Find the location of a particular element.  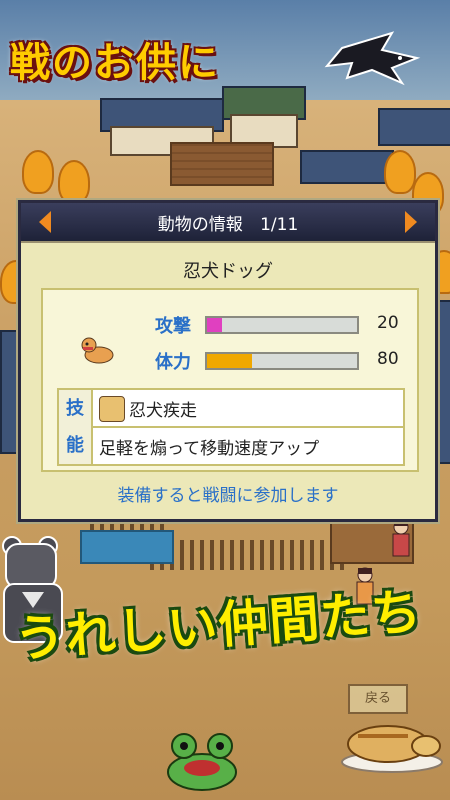

skill-name-row: 忍犬疾走 is located at coordinates (248, 409).